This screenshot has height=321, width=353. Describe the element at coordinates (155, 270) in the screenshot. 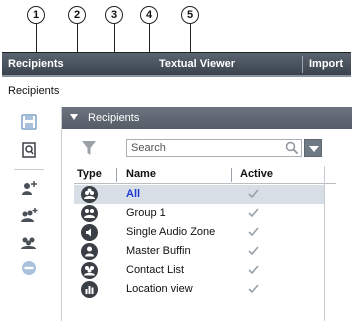

I see `row-name: Contact List` at that location.